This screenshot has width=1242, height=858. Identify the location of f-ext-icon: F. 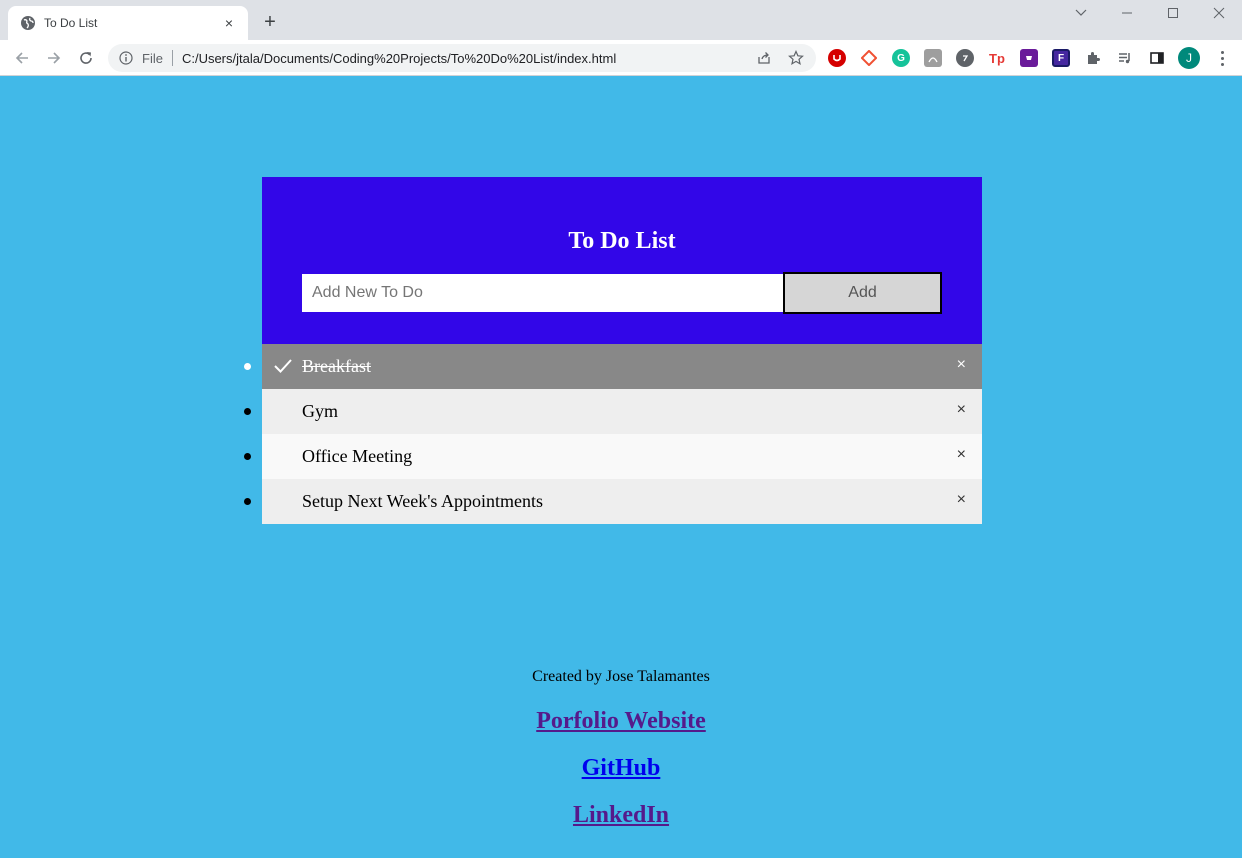
(1061, 58).